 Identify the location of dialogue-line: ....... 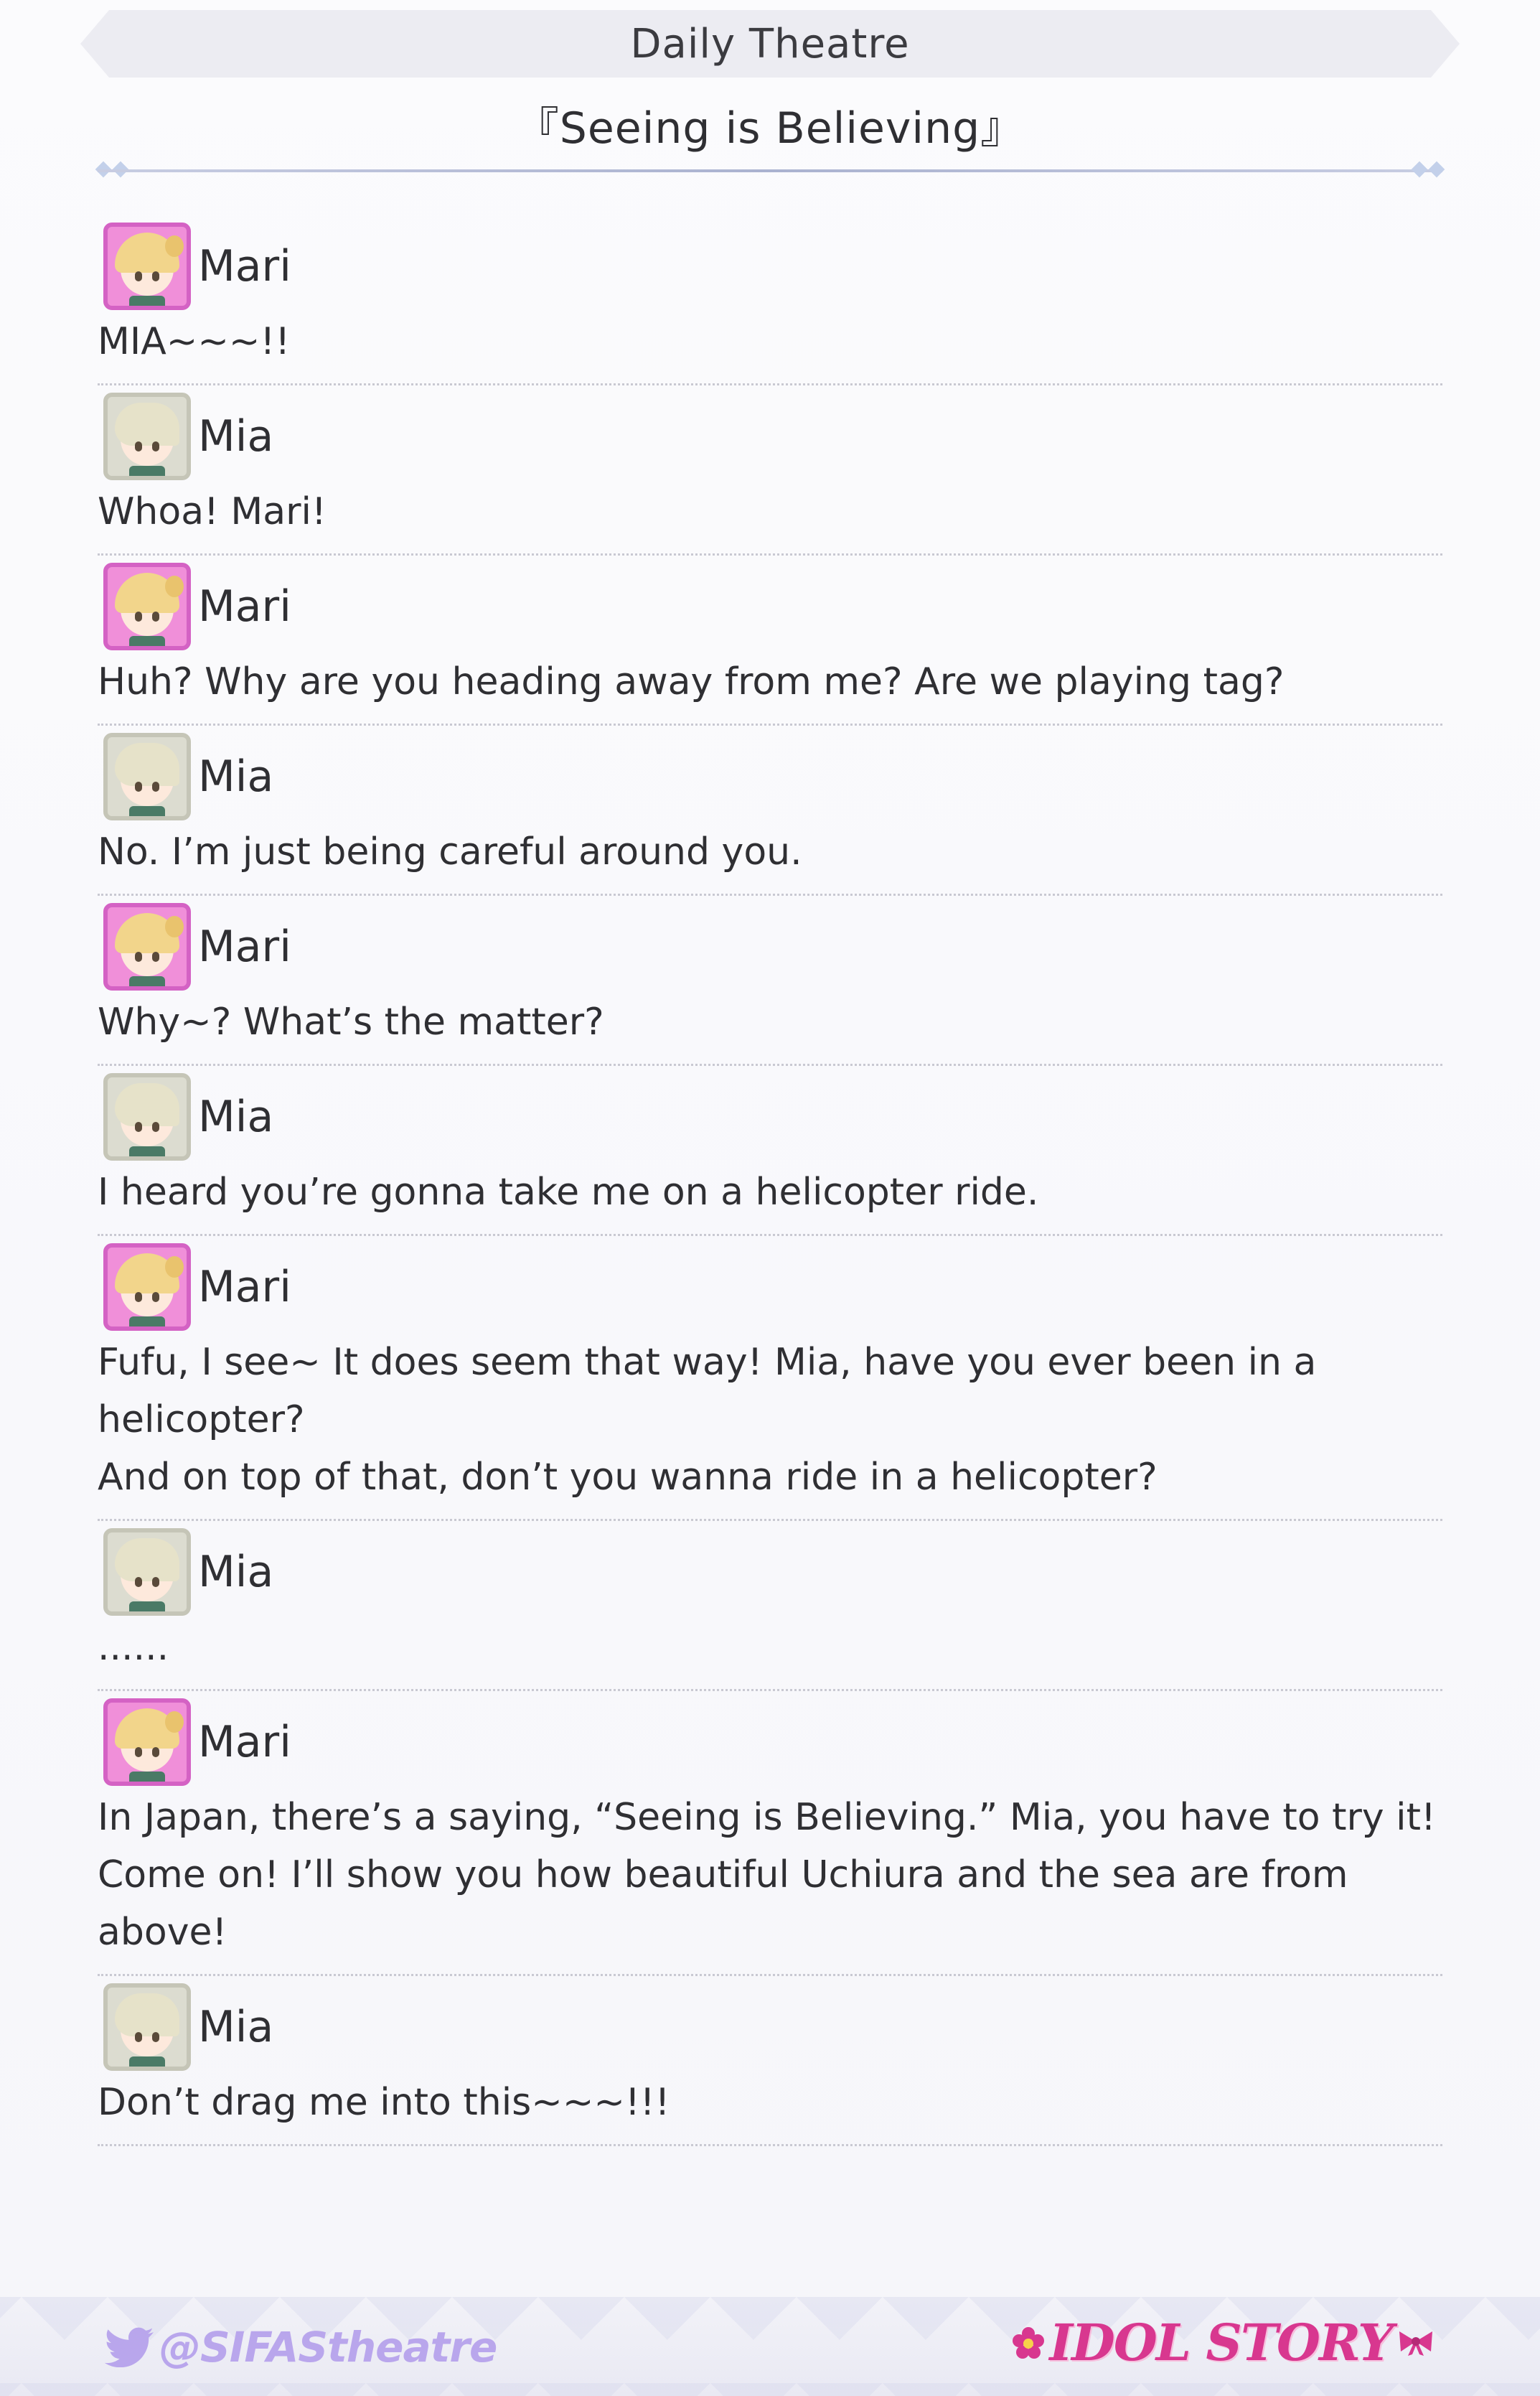
(133, 1647).